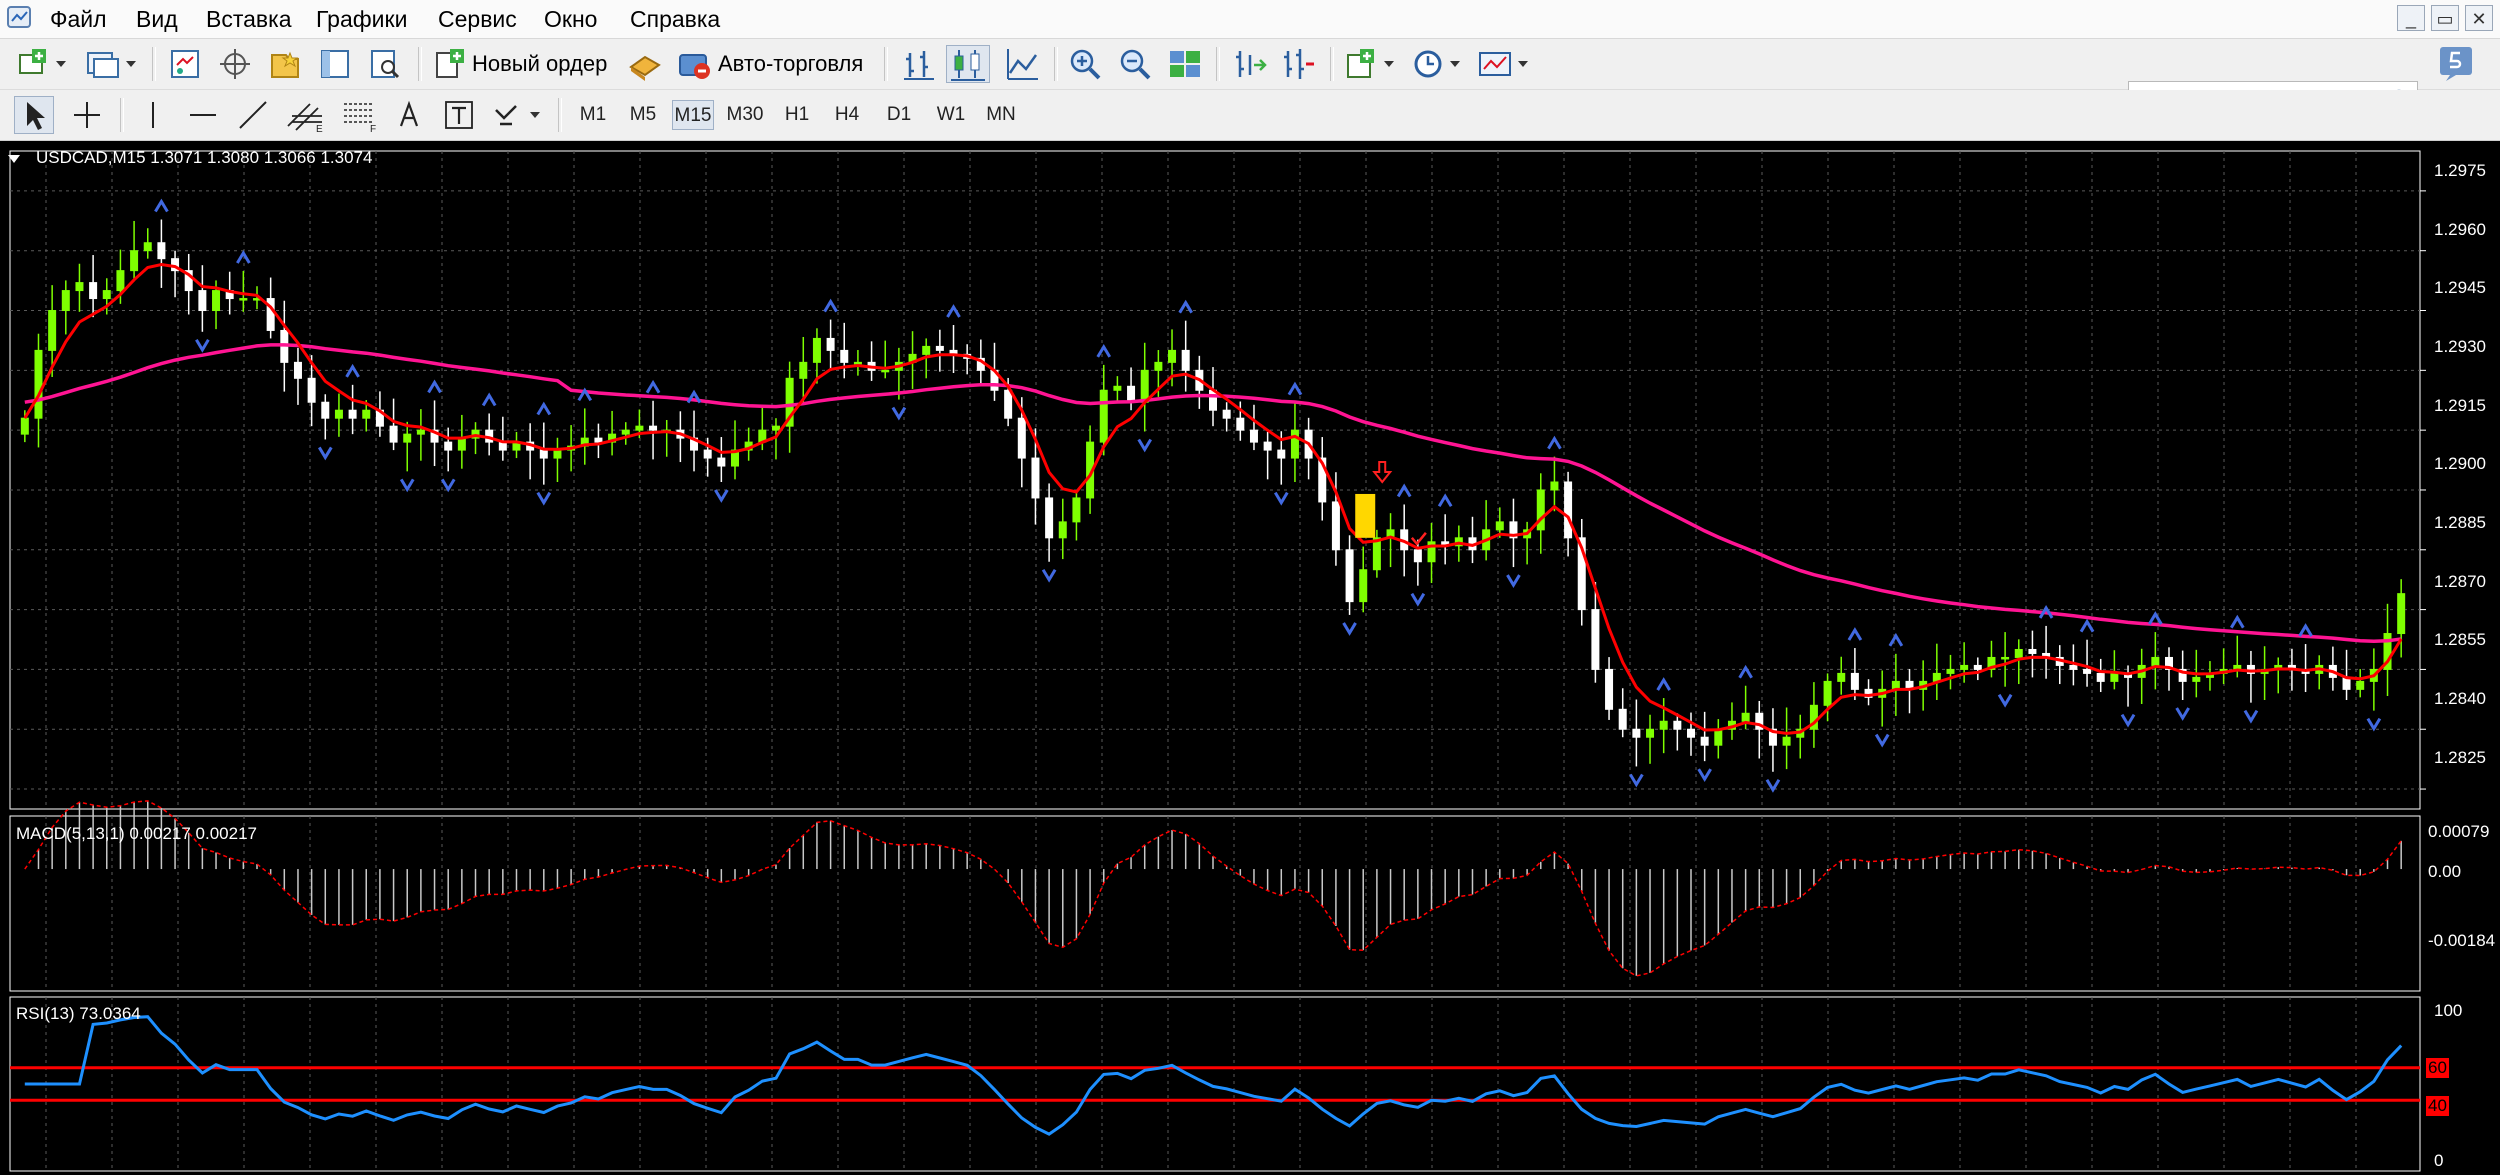 Image resolution: width=2500 pixels, height=1175 pixels. I want to click on text-a-icon, so click(409, 113).